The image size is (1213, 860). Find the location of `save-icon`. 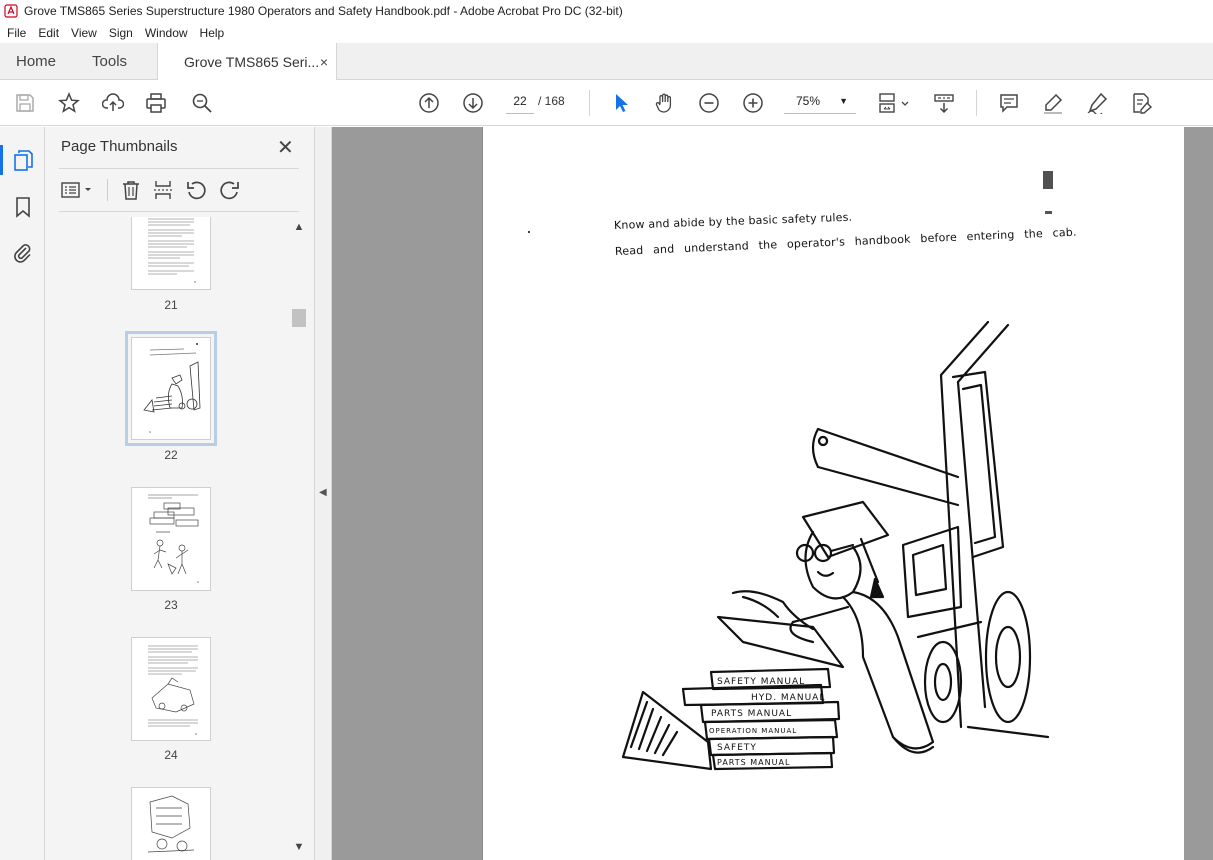

save-icon is located at coordinates (25, 103).